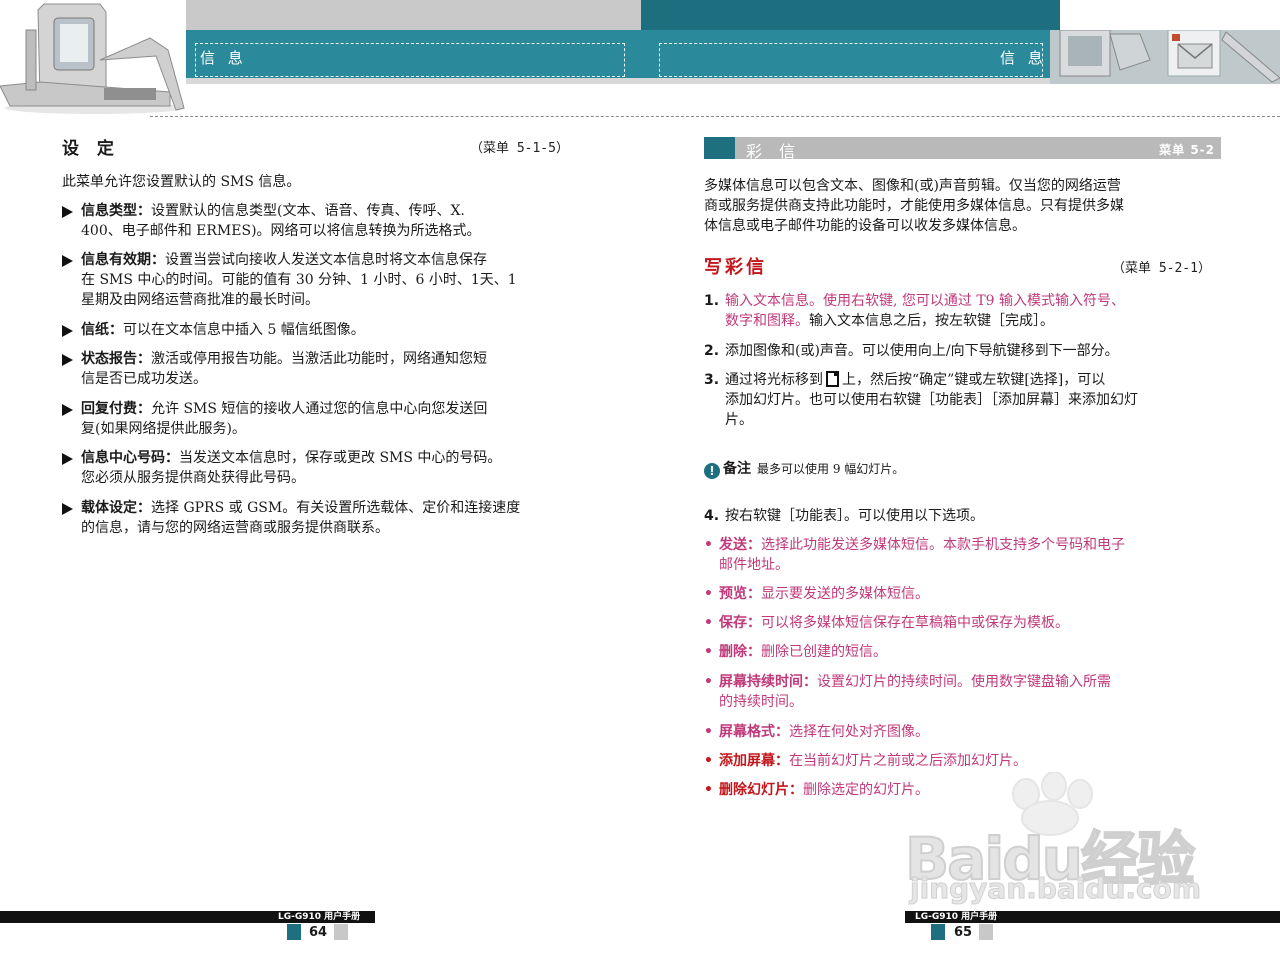  Describe the element at coordinates (956, 917) in the screenshot. I see `footer-manual-title-right: LG-G910 用户手册` at that location.